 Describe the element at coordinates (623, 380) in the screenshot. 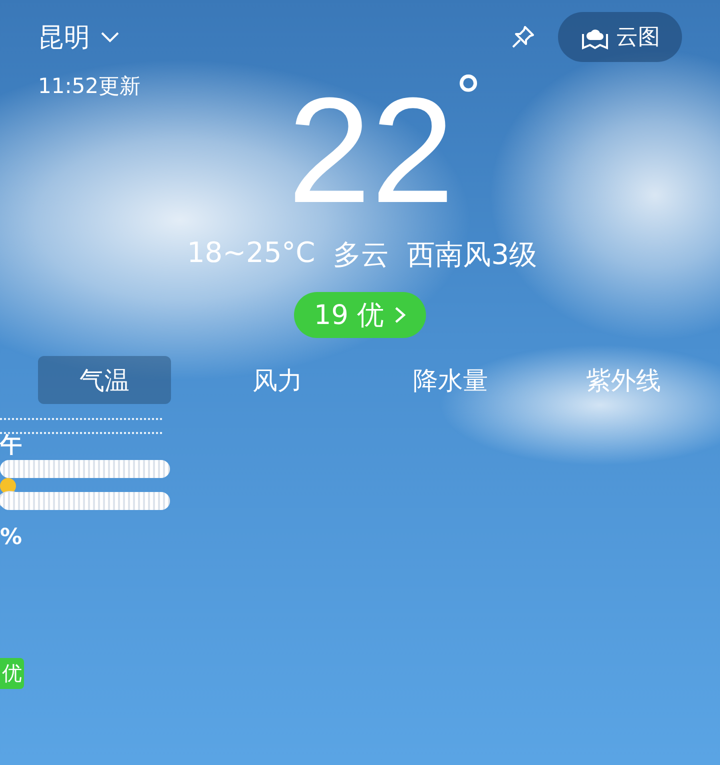

I see `tab: 紫外线` at that location.